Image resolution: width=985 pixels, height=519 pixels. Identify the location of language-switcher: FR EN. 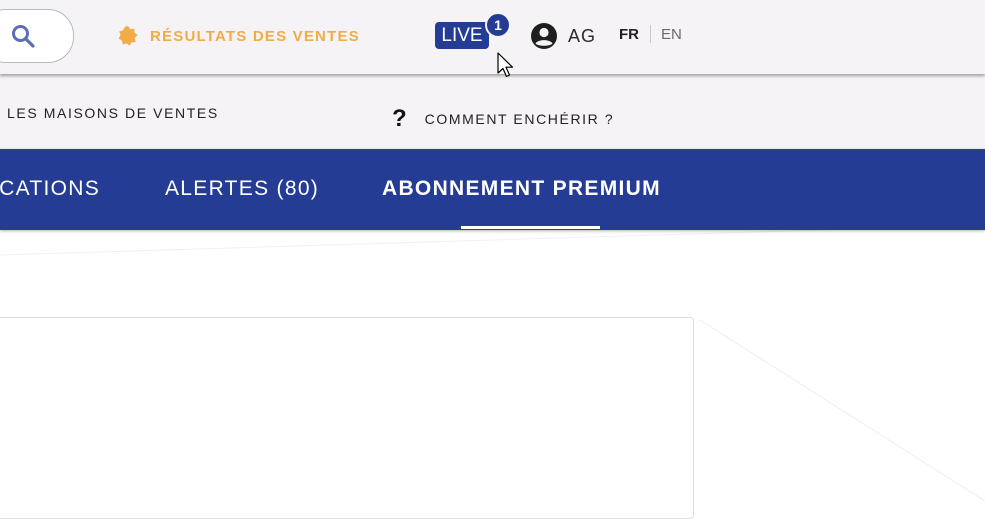
(650, 34).